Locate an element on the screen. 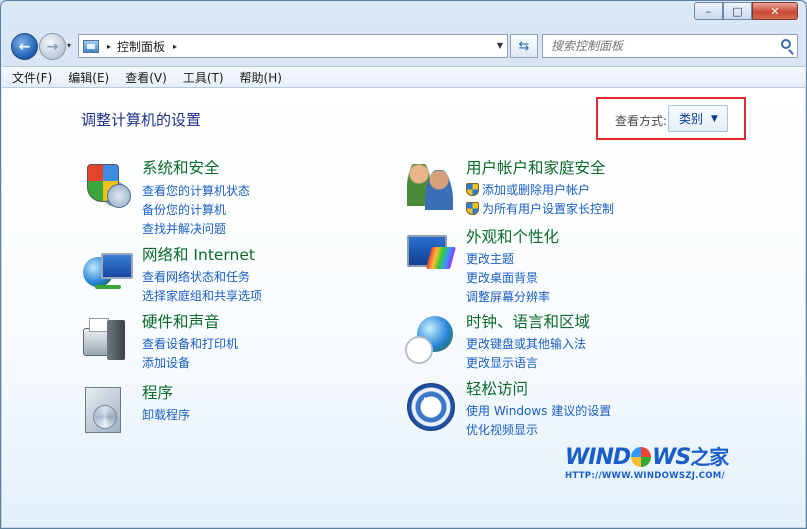  ease-of-access-icon is located at coordinates (431, 407).